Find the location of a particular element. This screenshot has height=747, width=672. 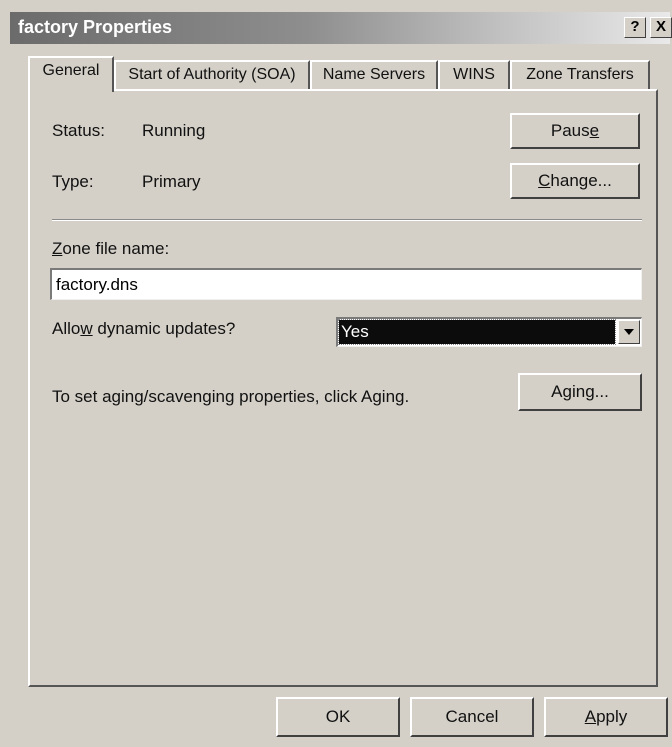

tab-soa: Start of Authority (SOA) is located at coordinates (212, 75).